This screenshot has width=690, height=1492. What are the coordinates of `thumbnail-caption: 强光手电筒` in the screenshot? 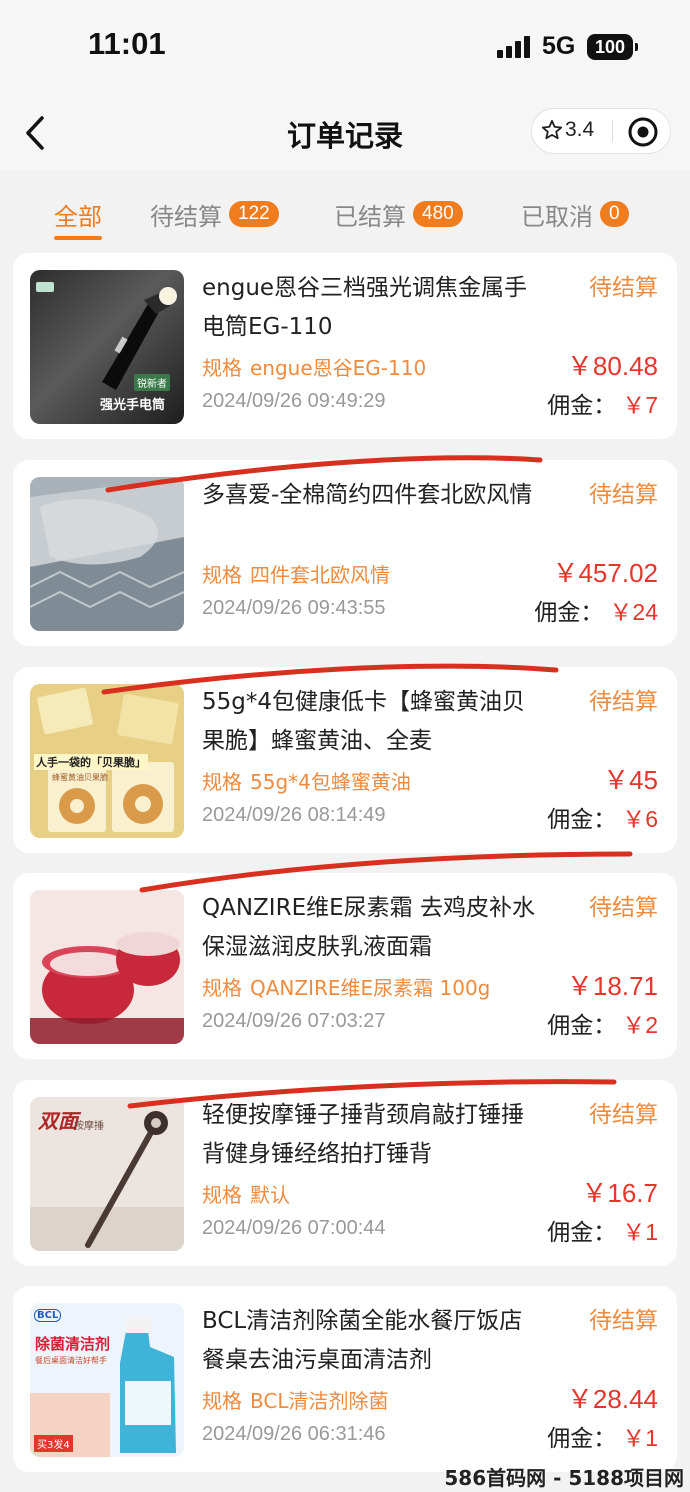 It's located at (133, 405).